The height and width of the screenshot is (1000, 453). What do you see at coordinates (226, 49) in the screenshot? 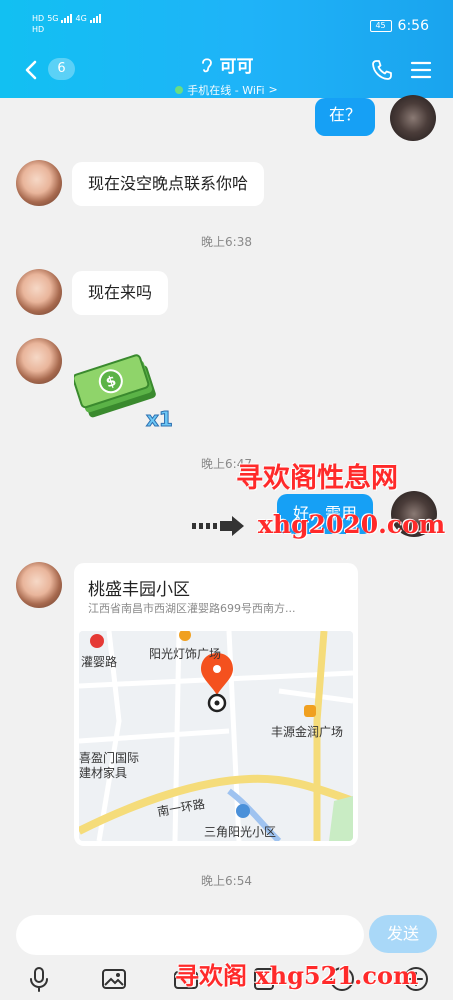
I see `chat-header: HD 5G 4G HD 45 6:56 6 可可 手机在线 - WiFi >` at bounding box center [226, 49].